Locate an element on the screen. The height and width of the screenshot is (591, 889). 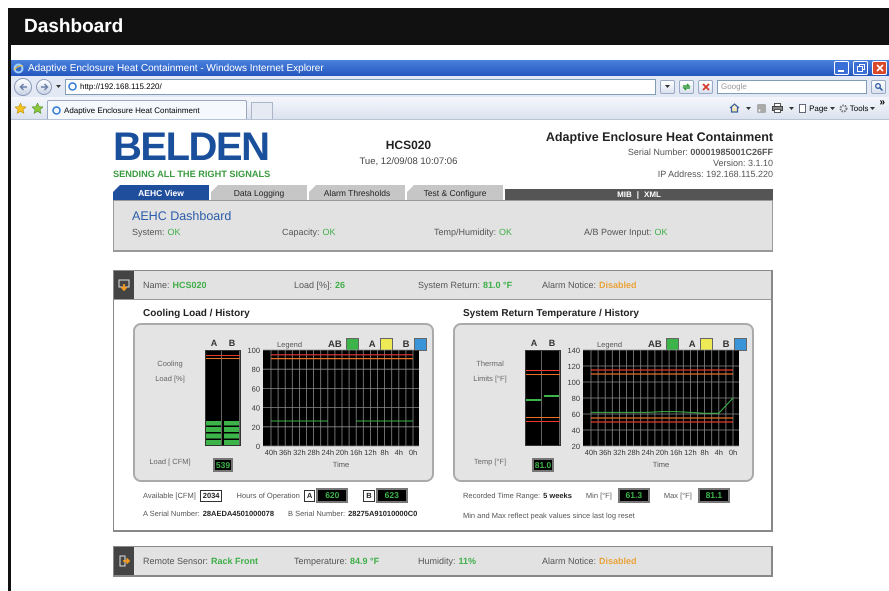
search-field: Google is located at coordinates (792, 87).